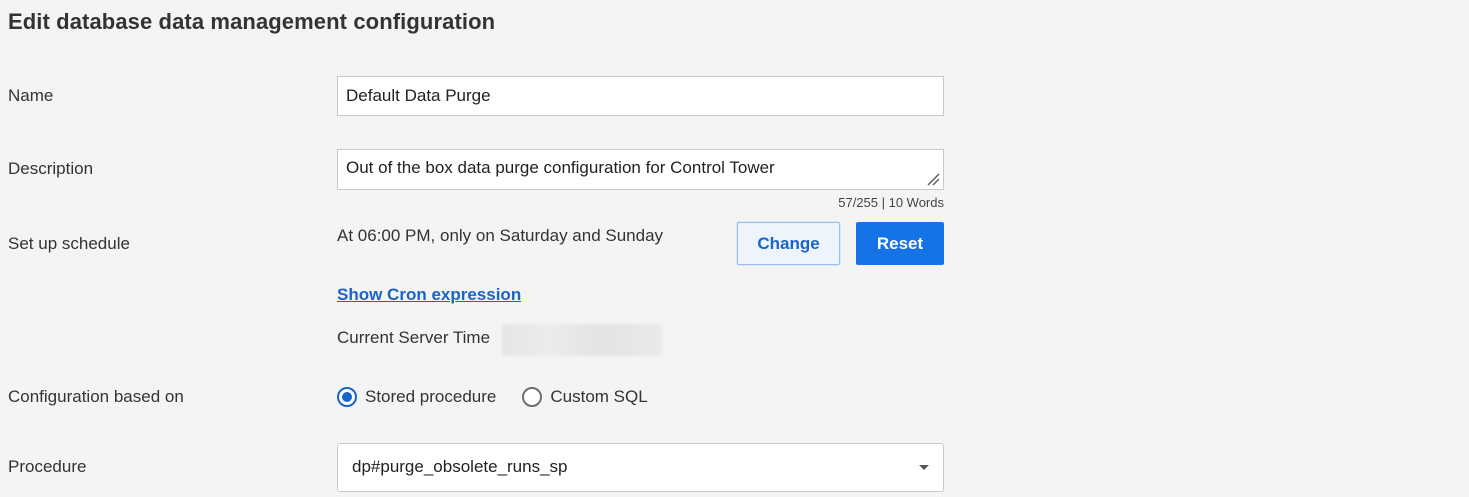  Describe the element at coordinates (933, 179) in the screenshot. I see `resize-grip-icon` at that location.